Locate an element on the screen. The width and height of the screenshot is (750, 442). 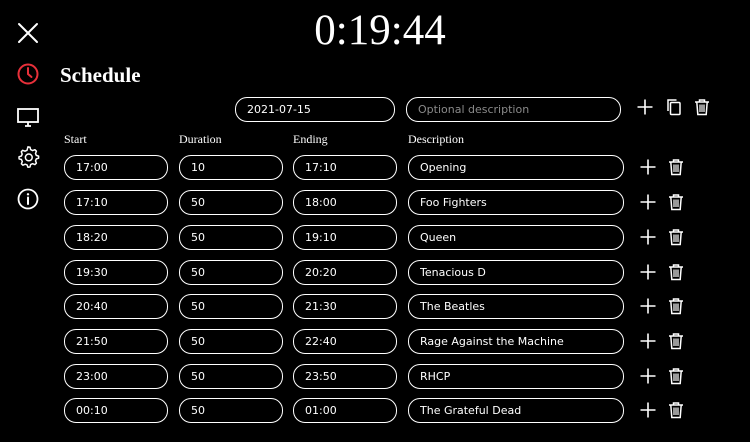
add-icon is located at coordinates (645, 107).